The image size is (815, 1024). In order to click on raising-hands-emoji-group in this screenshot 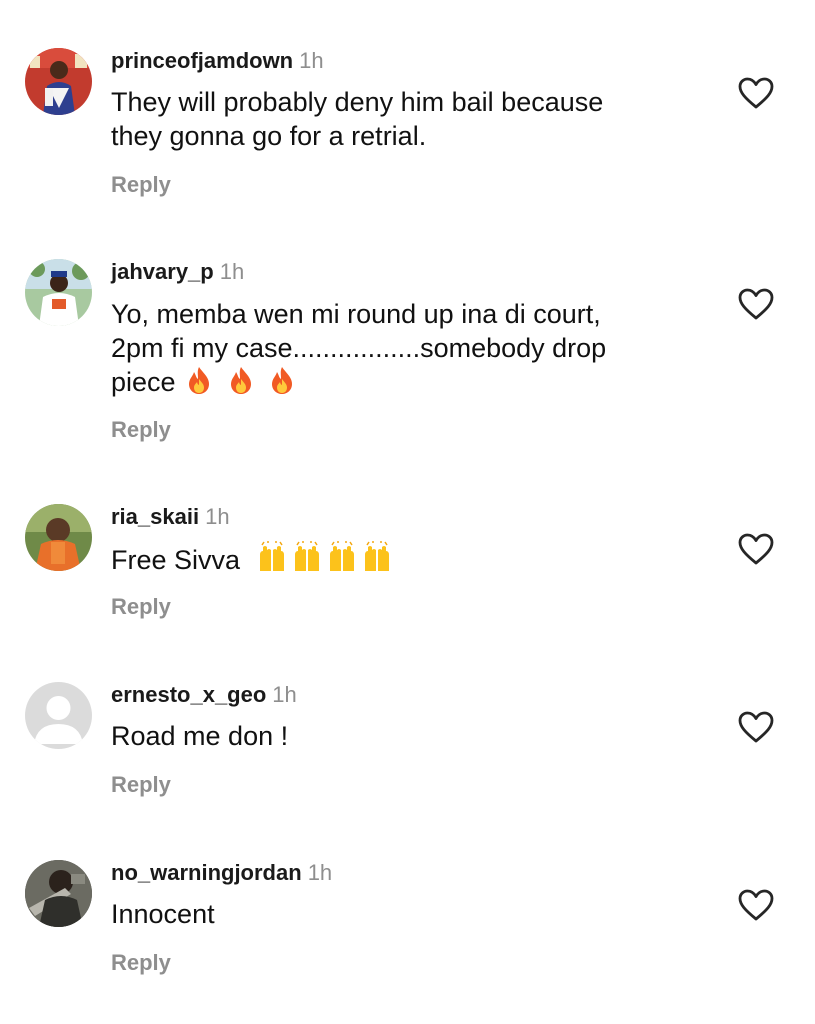, I will do `click(324, 556)`.